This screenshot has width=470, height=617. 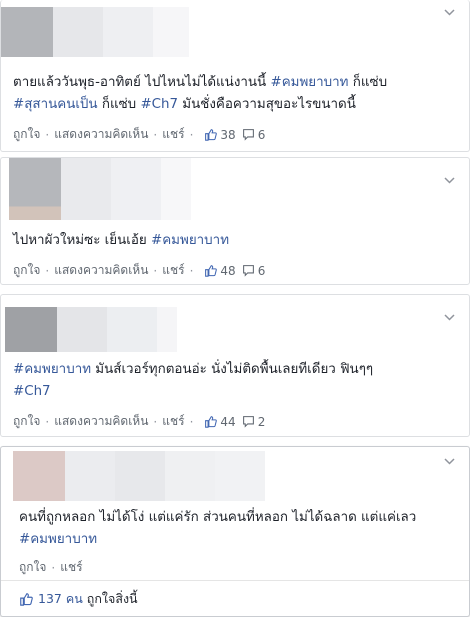 I want to click on comment-count: 2, so click(x=253, y=422).